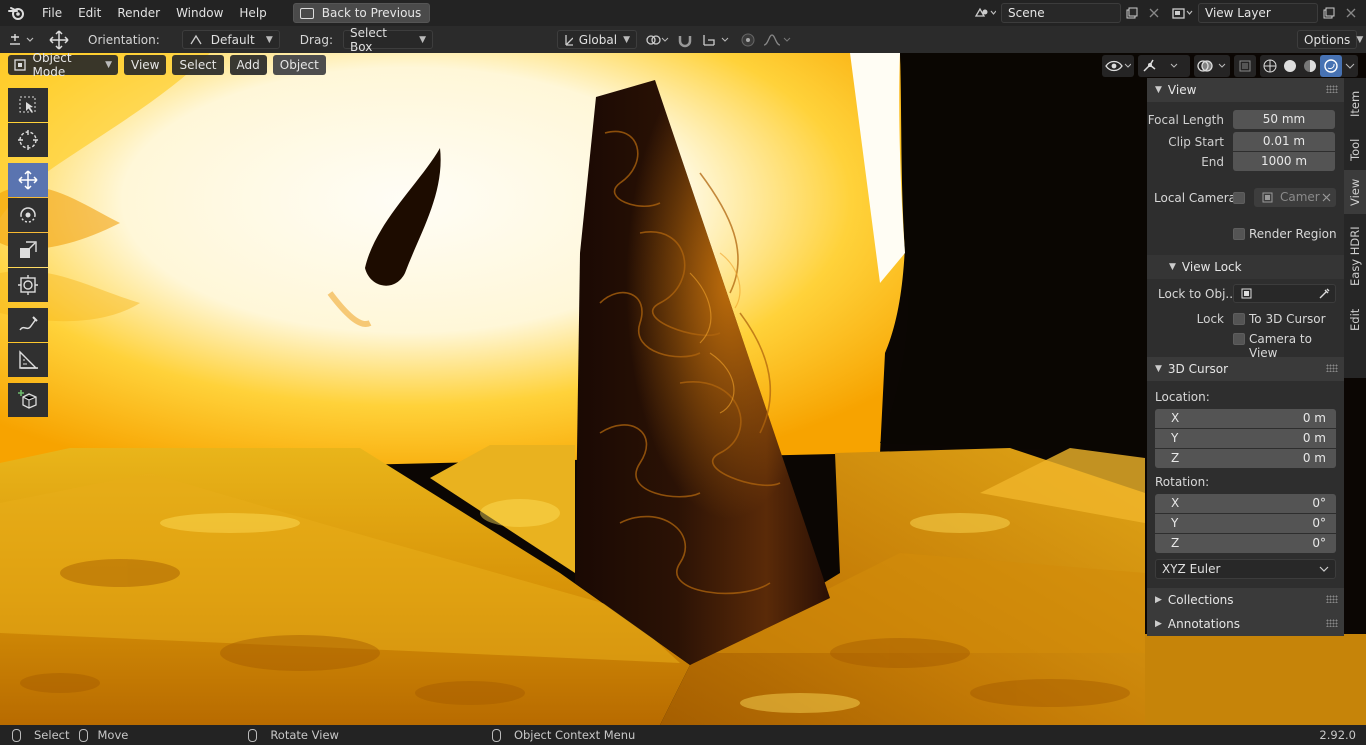 This screenshot has height=745, width=1366. Describe the element at coordinates (1245, 438) in the screenshot. I see `cursor-location-y-field: Y 0 m` at that location.